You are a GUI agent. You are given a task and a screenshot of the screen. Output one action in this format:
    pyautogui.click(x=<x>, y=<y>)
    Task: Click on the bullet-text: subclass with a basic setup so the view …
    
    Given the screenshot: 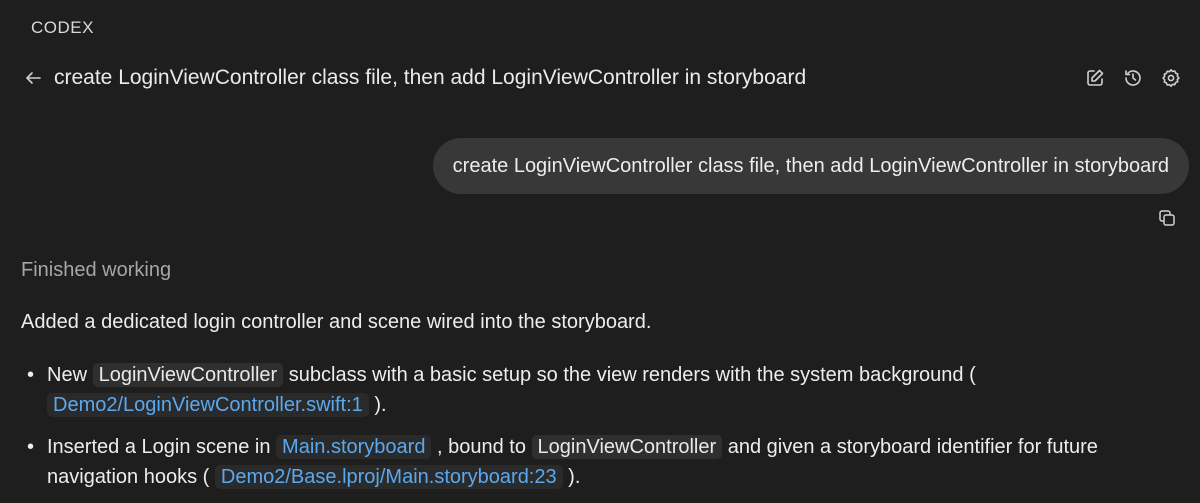 What is the action you would take?
    pyautogui.click(x=629, y=375)
    